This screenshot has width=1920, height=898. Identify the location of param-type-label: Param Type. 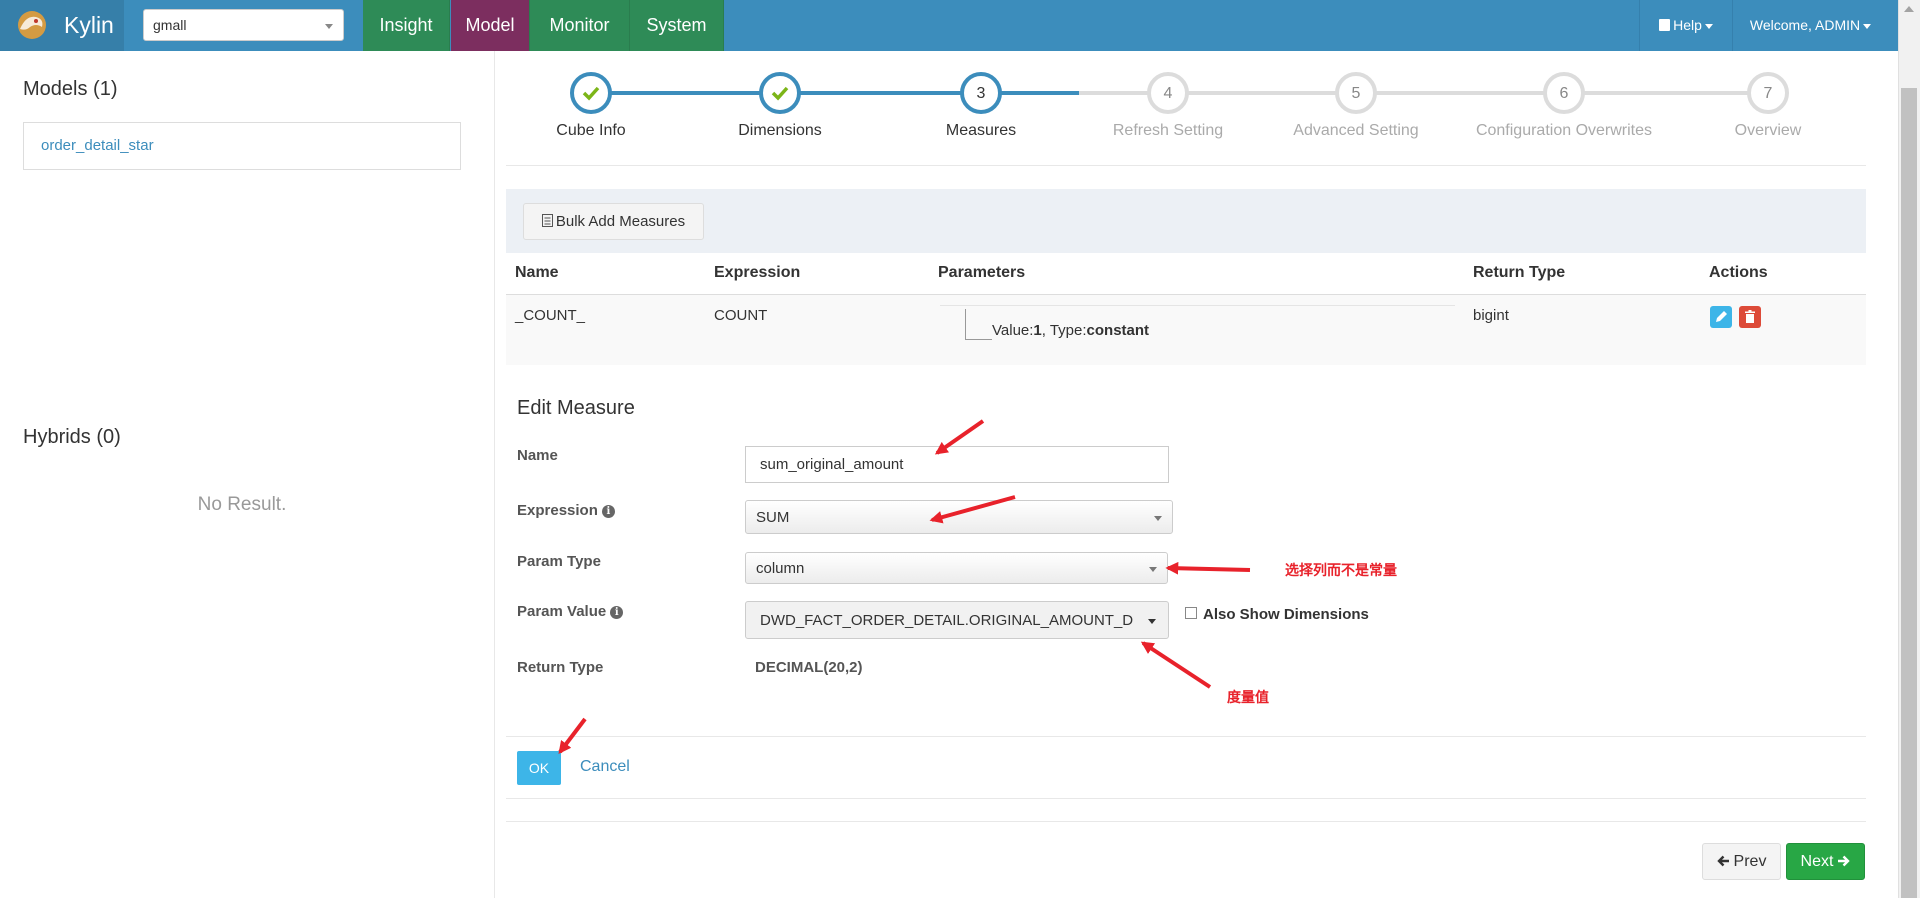
(559, 561).